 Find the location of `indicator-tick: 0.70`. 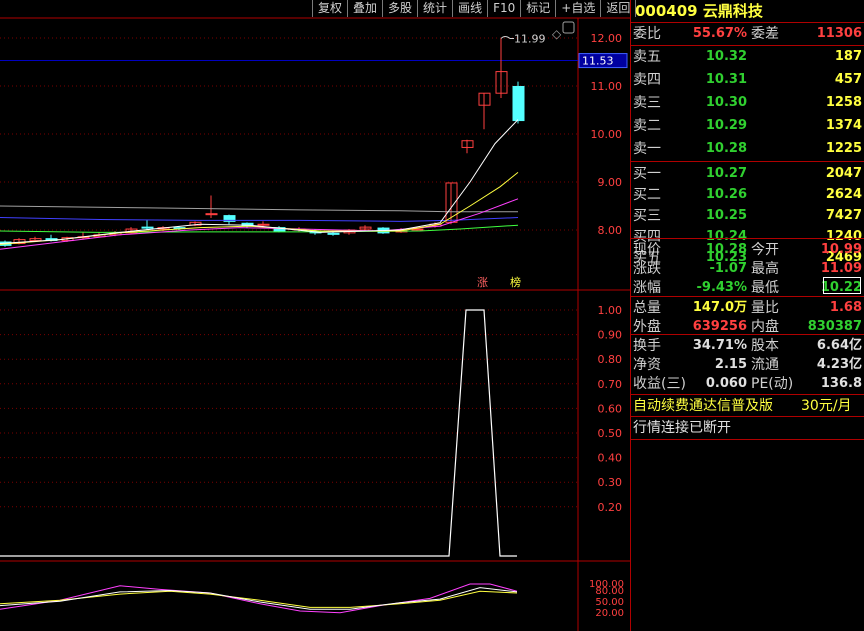

indicator-tick: 0.70 is located at coordinates (610, 384).